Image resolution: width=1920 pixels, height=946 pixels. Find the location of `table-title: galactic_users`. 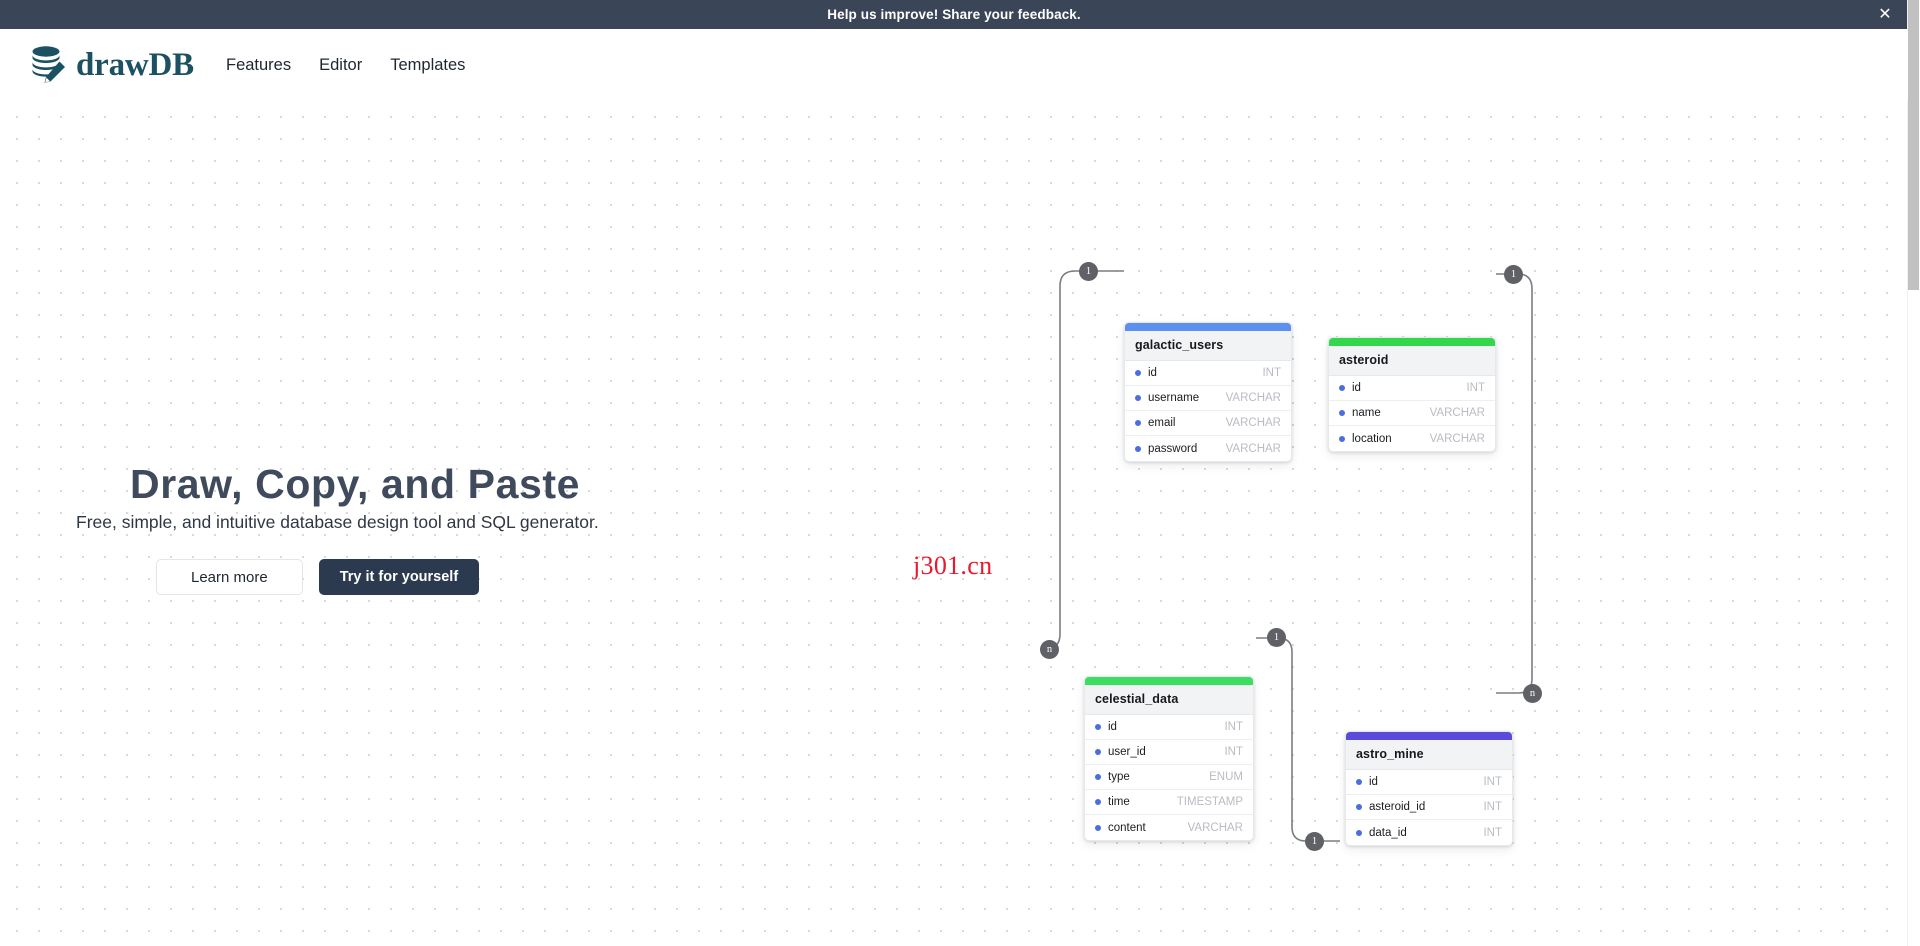

table-title: galactic_users is located at coordinates (1208, 346).